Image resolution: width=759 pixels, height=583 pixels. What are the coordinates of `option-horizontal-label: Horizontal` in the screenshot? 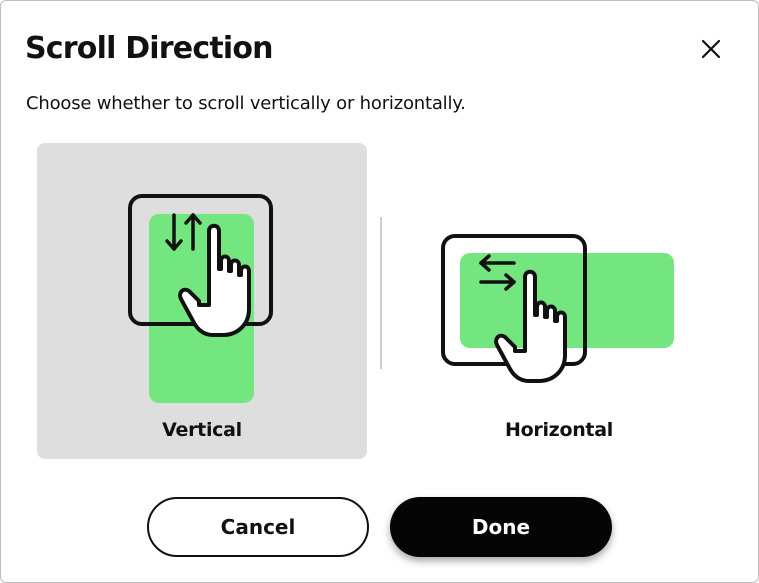 It's located at (559, 430).